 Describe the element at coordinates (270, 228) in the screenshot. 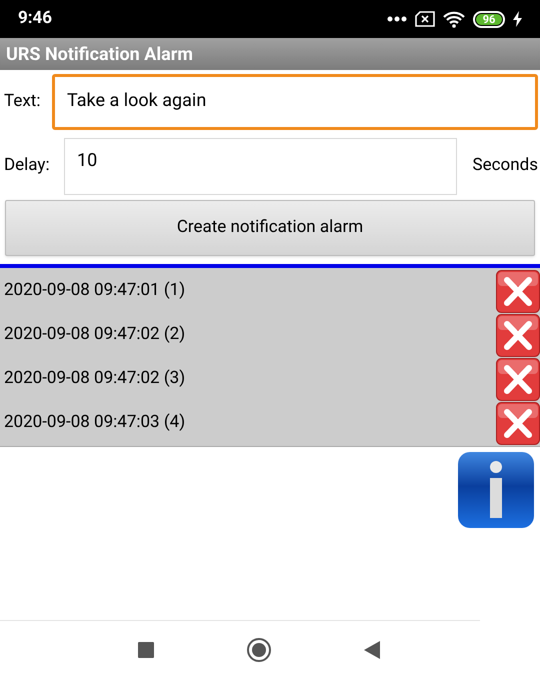

I see `create-alarm-button: Create notification alarm` at that location.